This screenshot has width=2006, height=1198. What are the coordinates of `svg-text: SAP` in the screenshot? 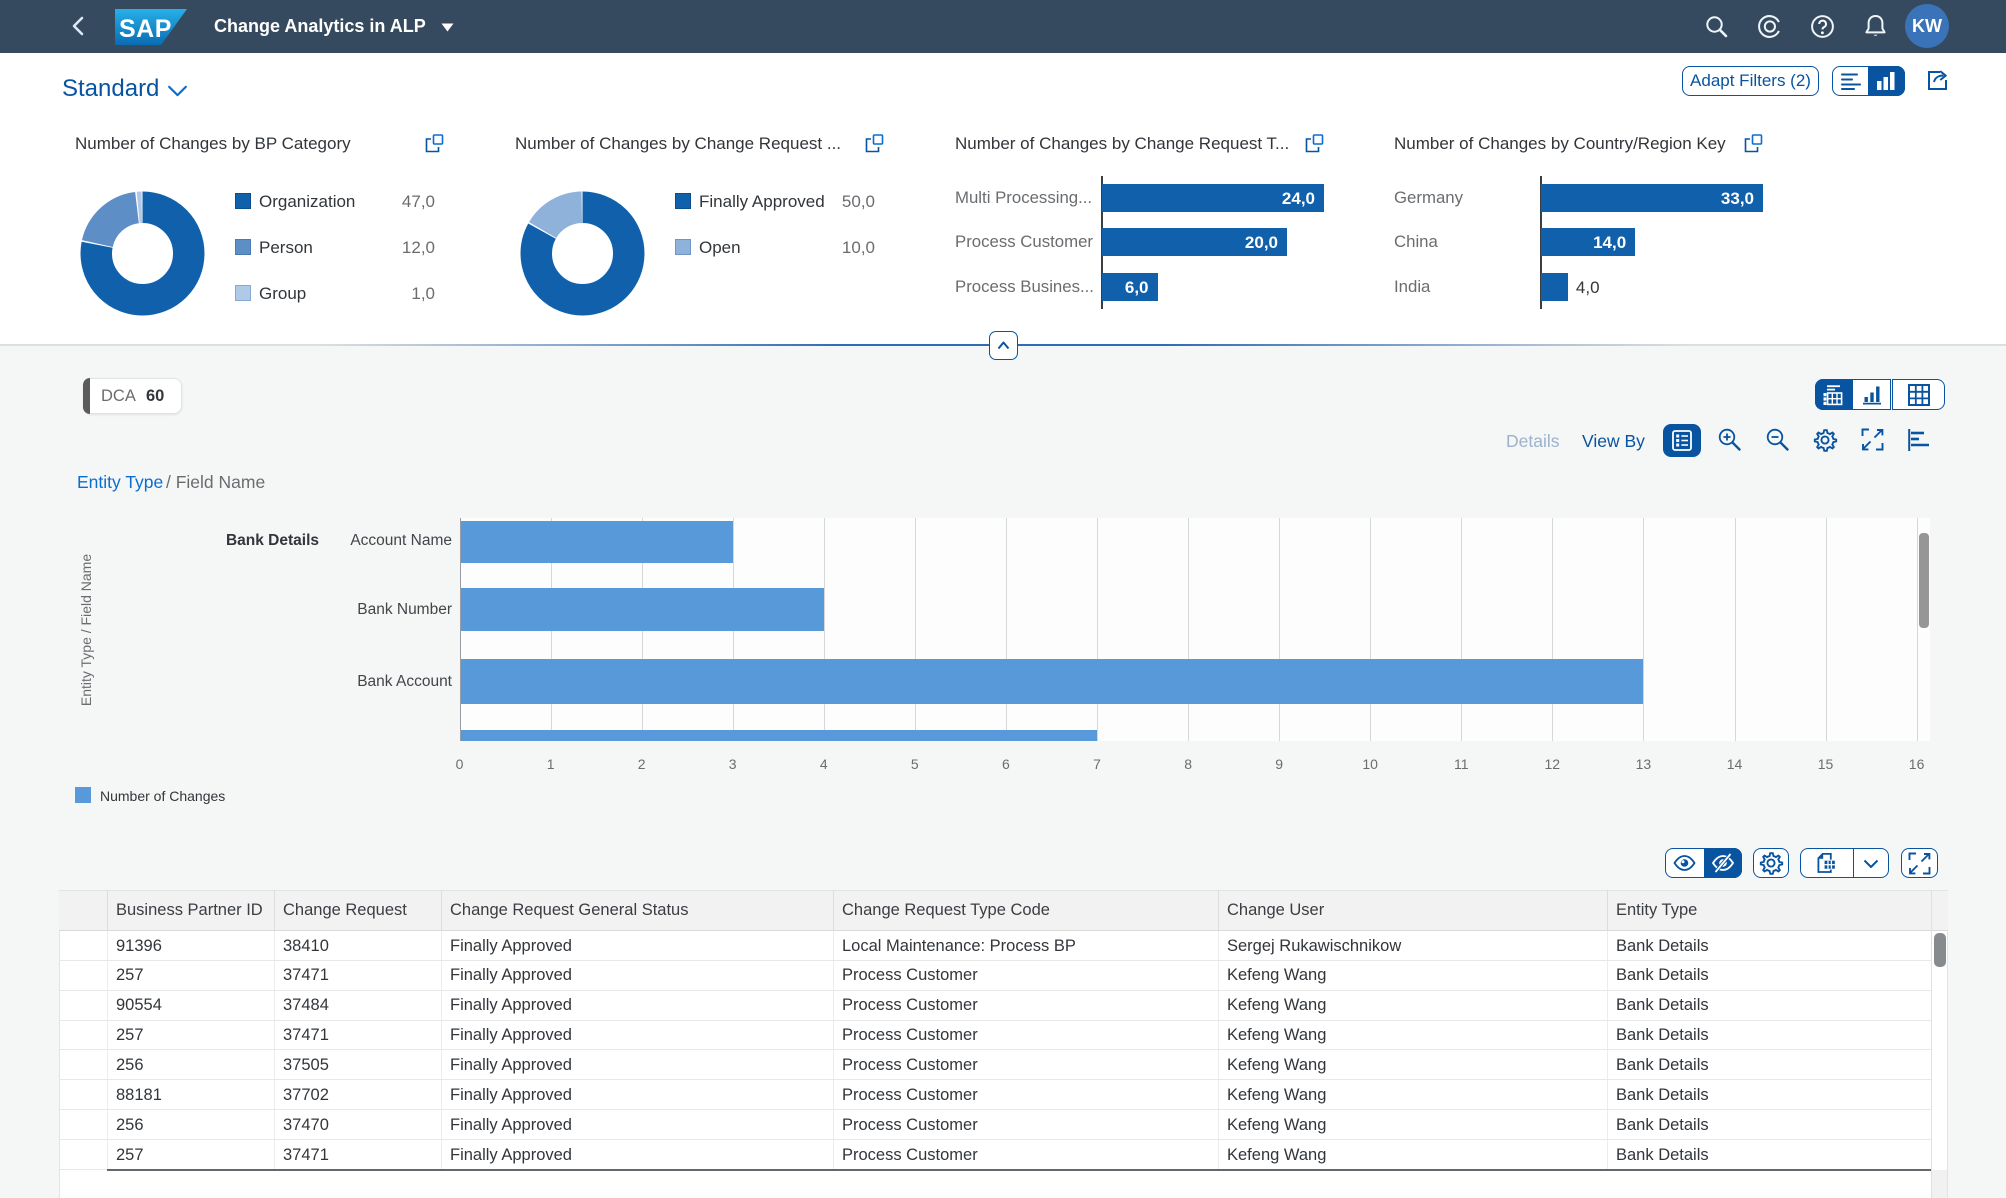 It's located at (145, 29).